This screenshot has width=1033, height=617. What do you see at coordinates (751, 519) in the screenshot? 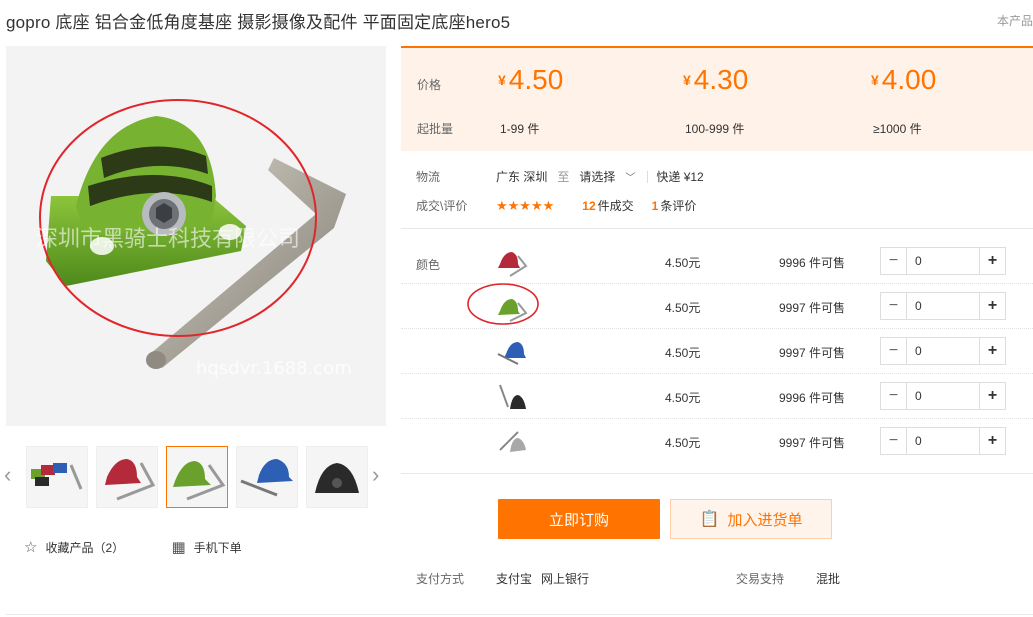
I see `add-to-cart-button: 📋 加入进货单` at bounding box center [751, 519].